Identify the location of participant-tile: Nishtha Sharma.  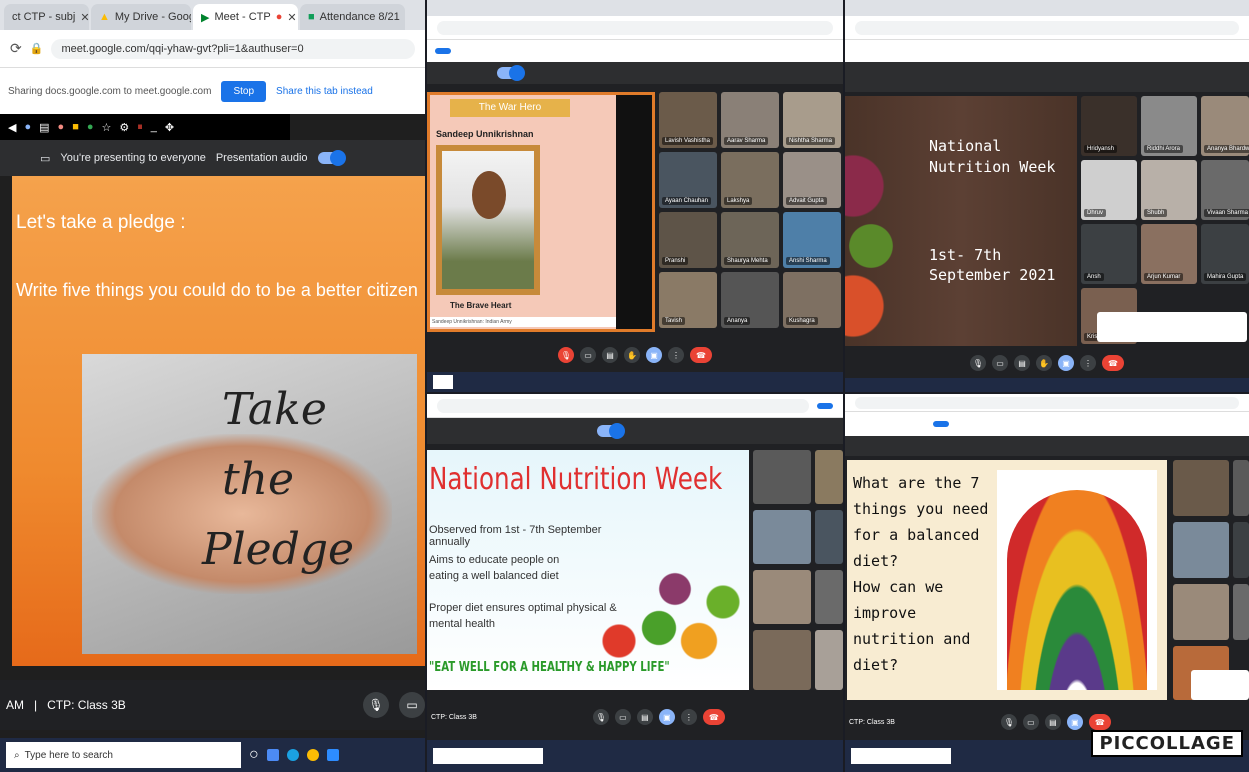
(812, 120).